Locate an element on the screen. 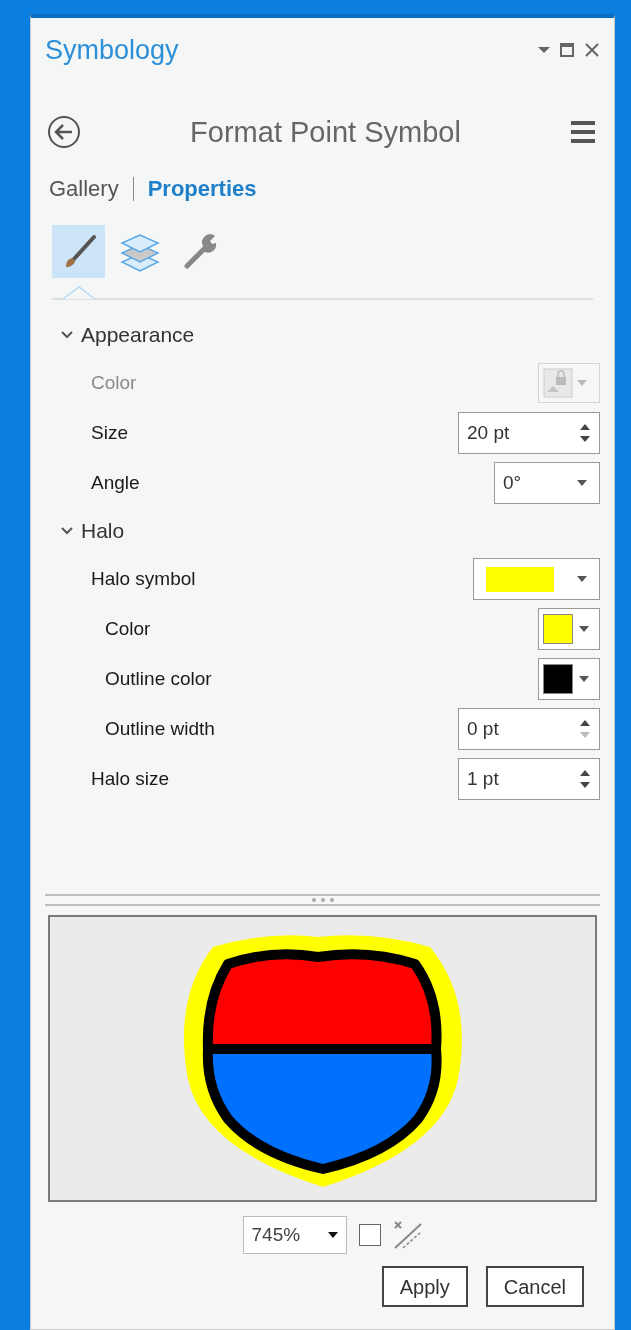 The height and width of the screenshot is (1330, 631). view-tab: Properties is located at coordinates (202, 188).